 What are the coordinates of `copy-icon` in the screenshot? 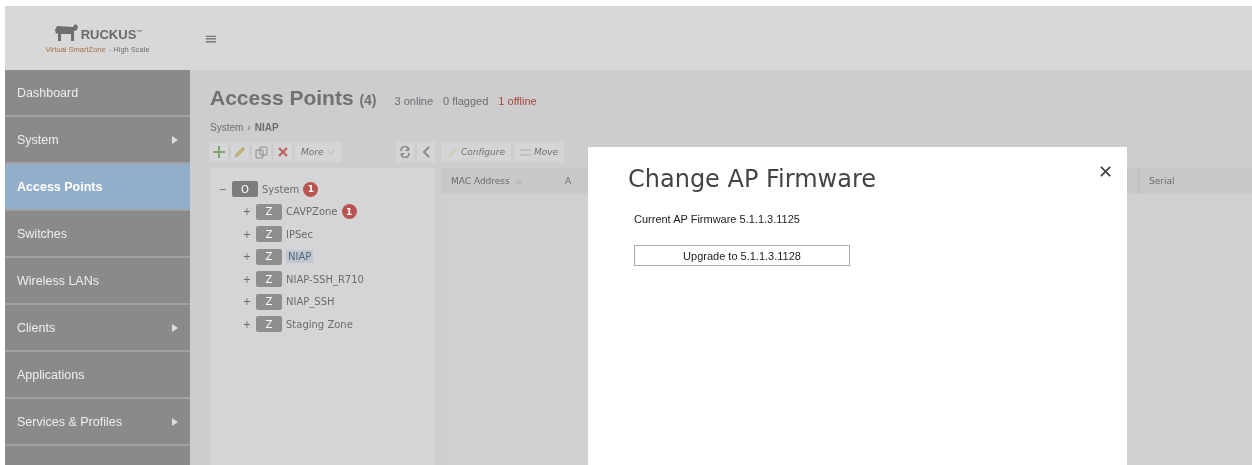 It's located at (261, 152).